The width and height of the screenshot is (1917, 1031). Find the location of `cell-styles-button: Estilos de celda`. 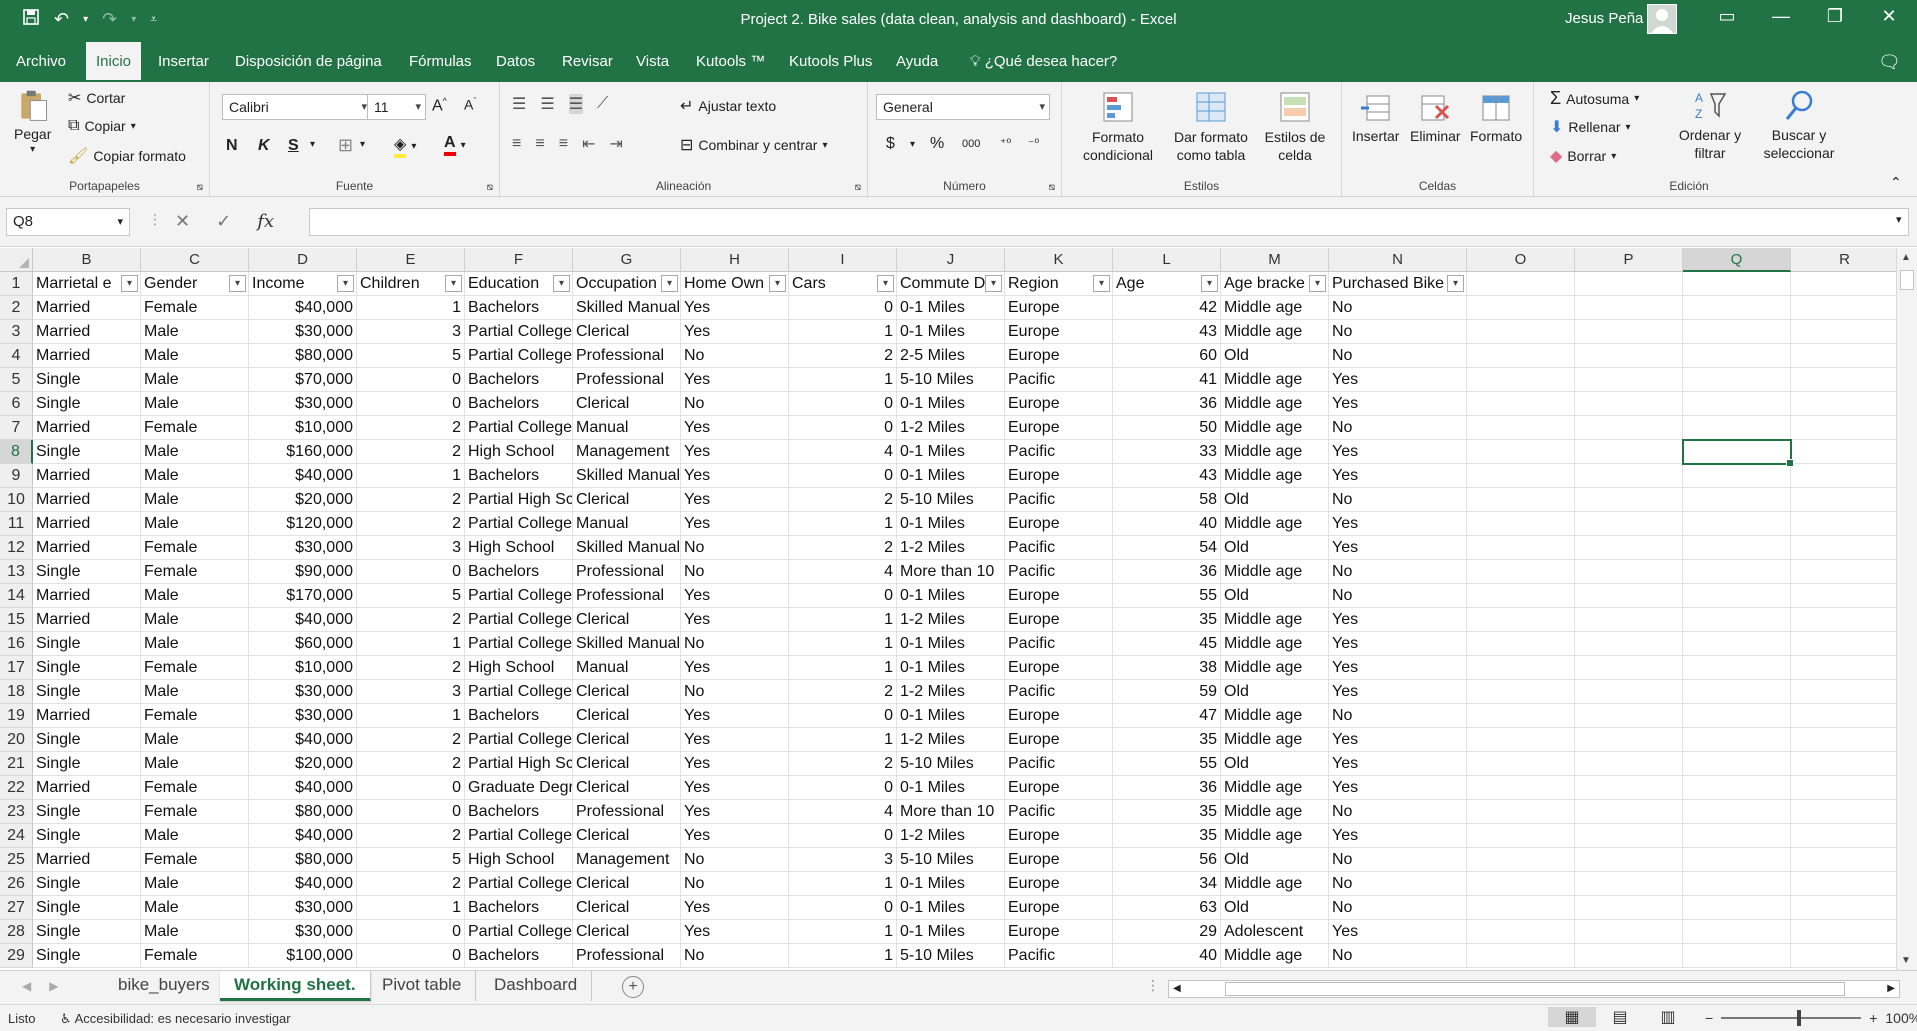

cell-styles-button: Estilos de celda is located at coordinates (1295, 127).